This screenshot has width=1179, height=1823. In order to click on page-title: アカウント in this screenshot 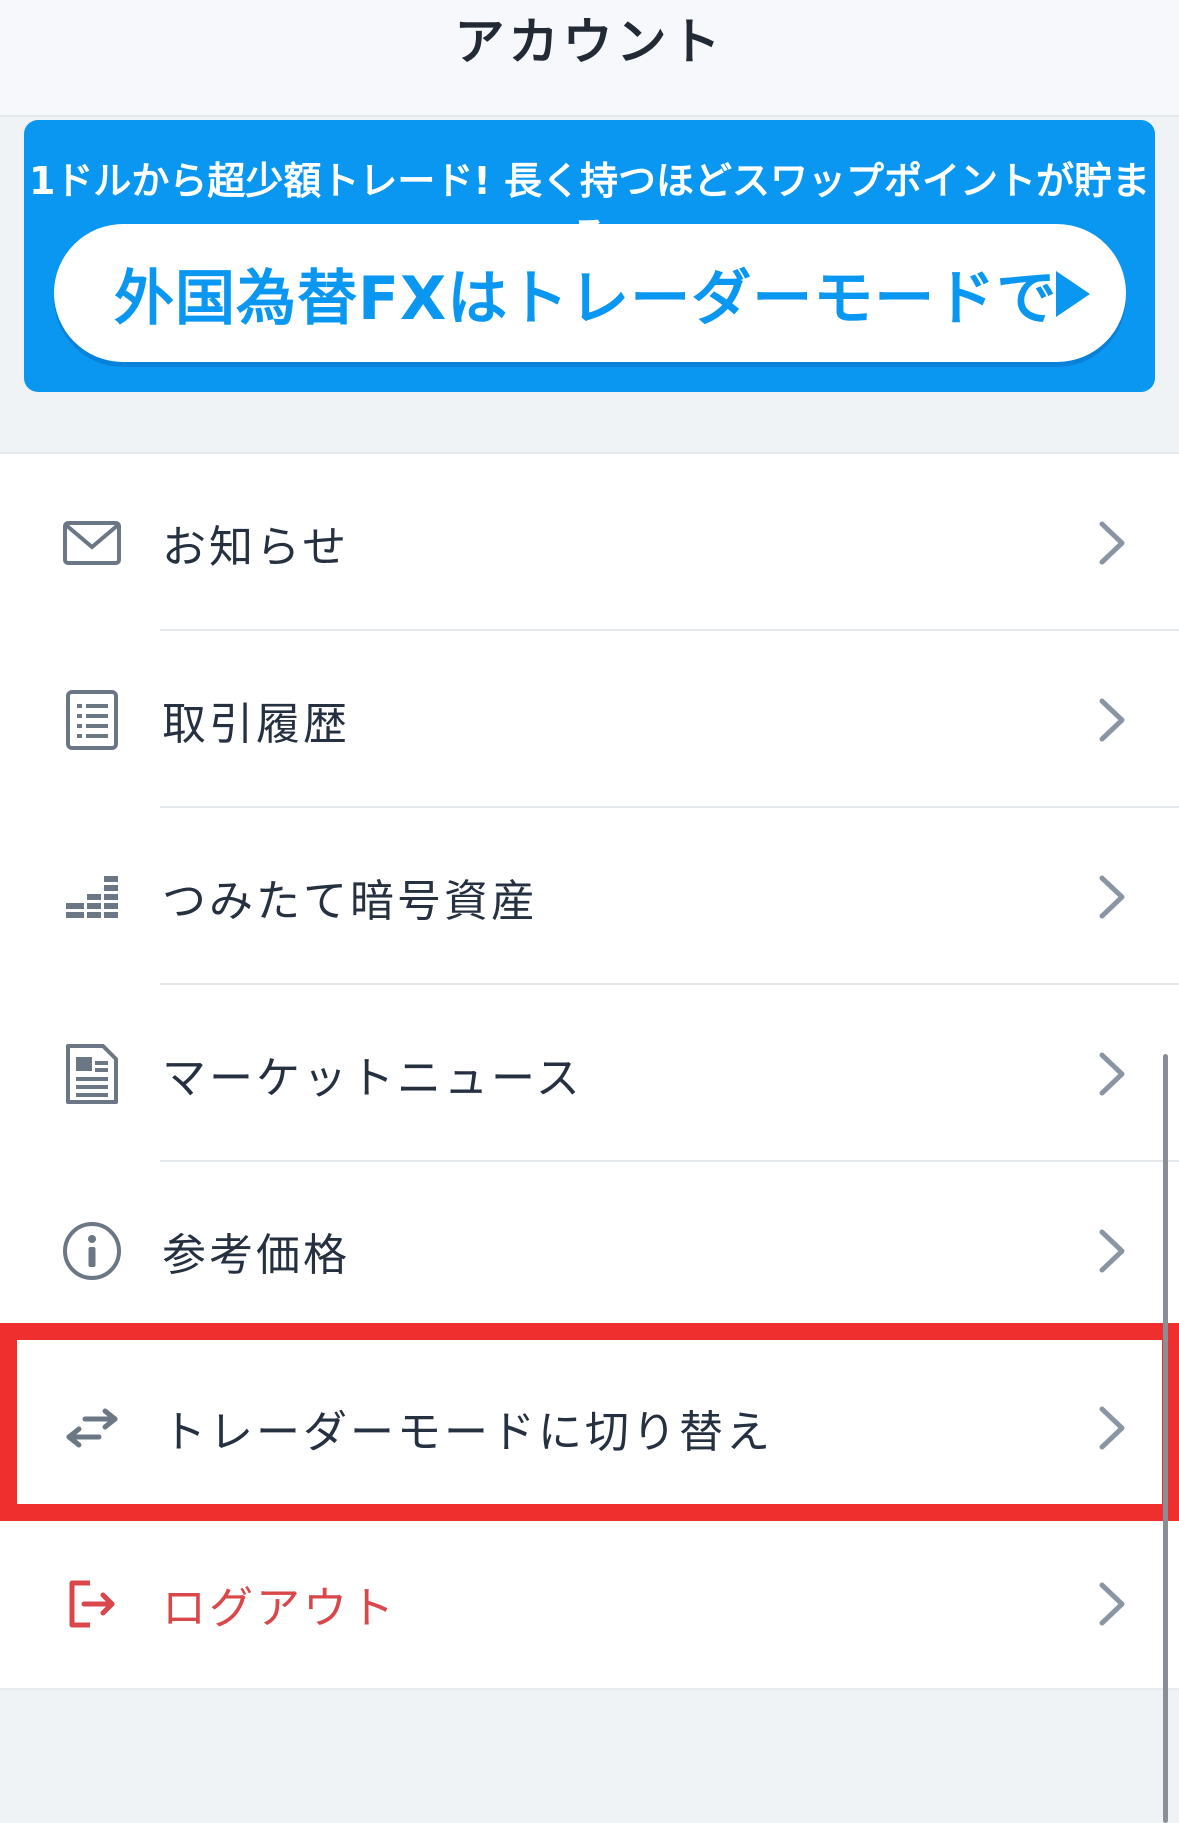, I will do `click(589, 41)`.